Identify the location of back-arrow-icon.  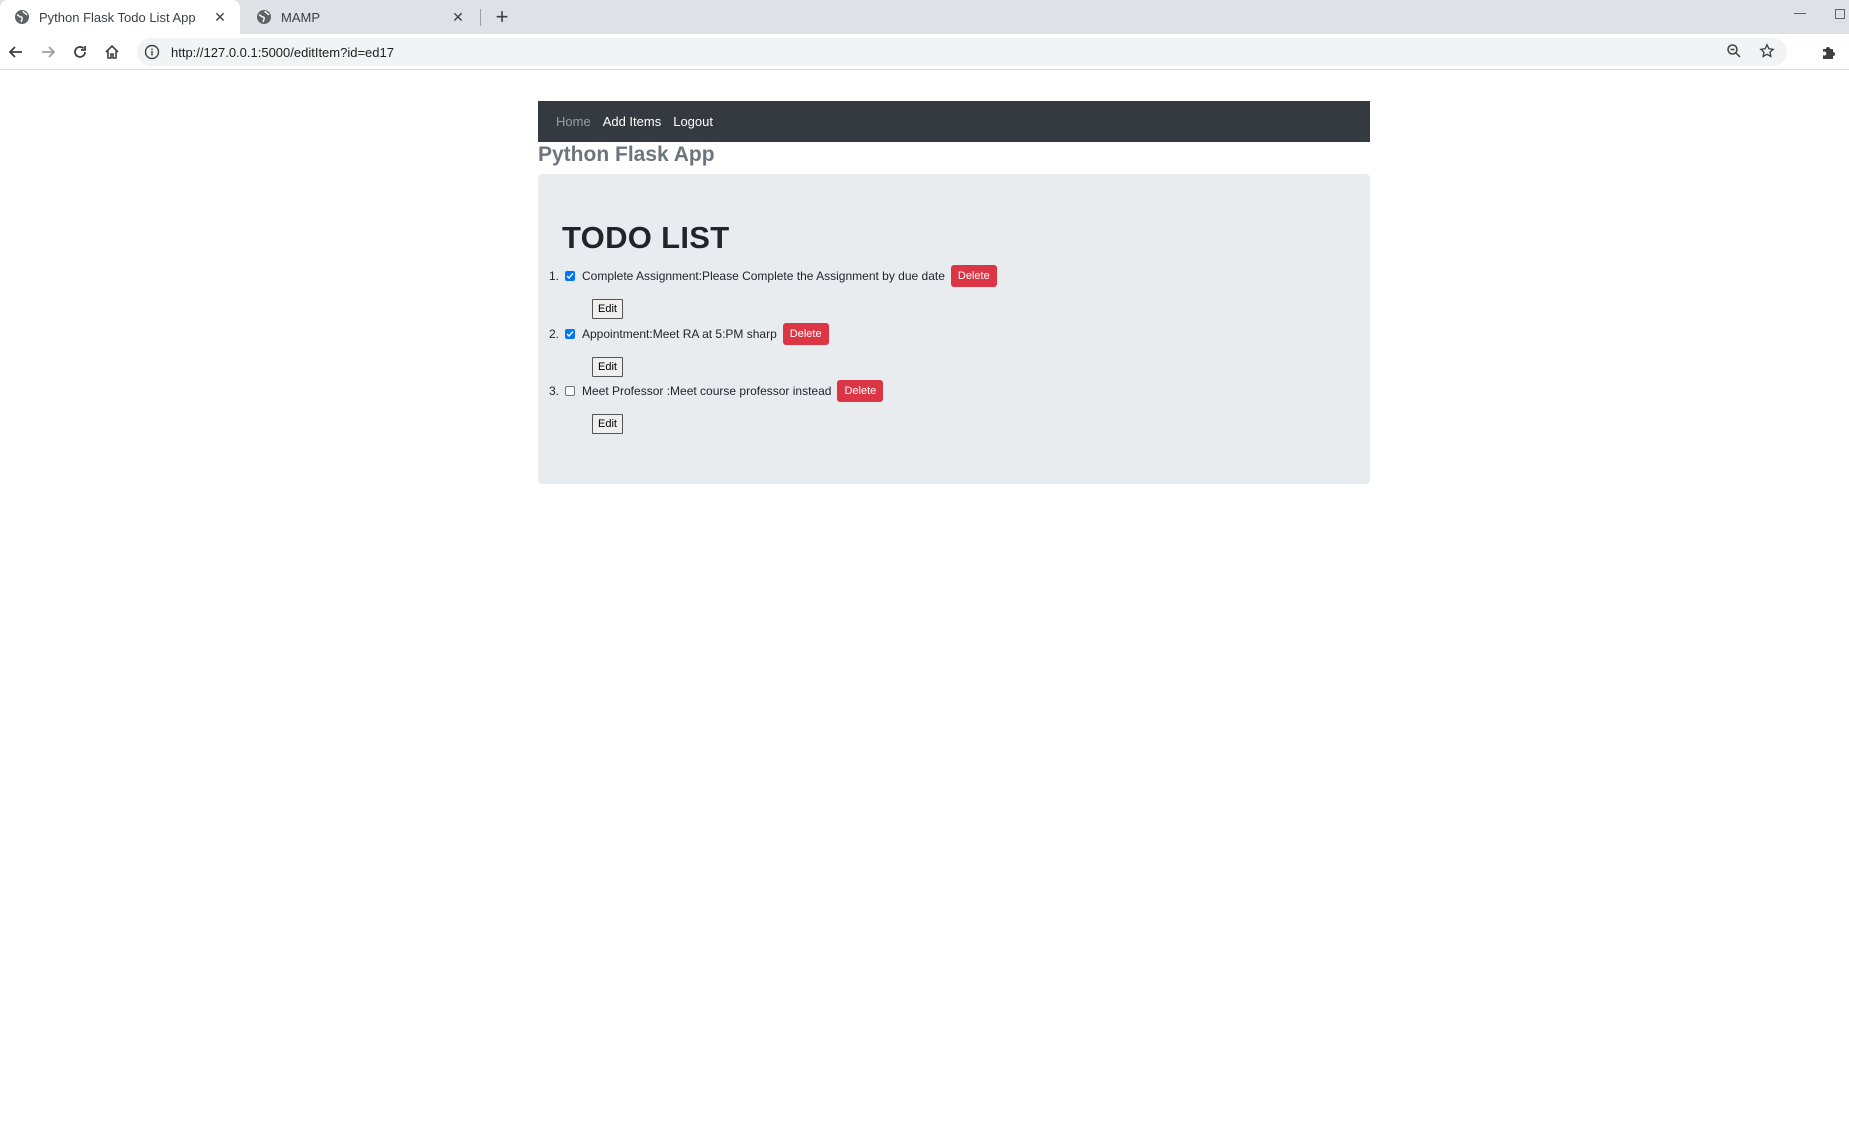
(16, 52).